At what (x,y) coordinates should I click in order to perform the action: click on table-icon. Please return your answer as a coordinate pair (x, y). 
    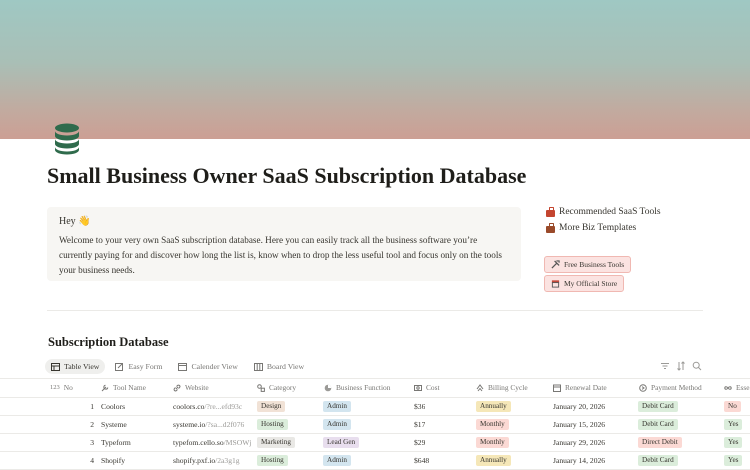
    Looking at the image, I should click on (55, 366).